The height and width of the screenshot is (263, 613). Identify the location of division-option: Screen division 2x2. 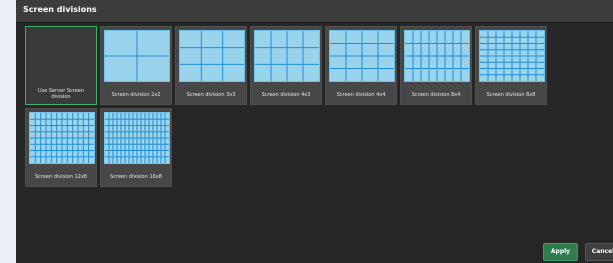
(136, 65).